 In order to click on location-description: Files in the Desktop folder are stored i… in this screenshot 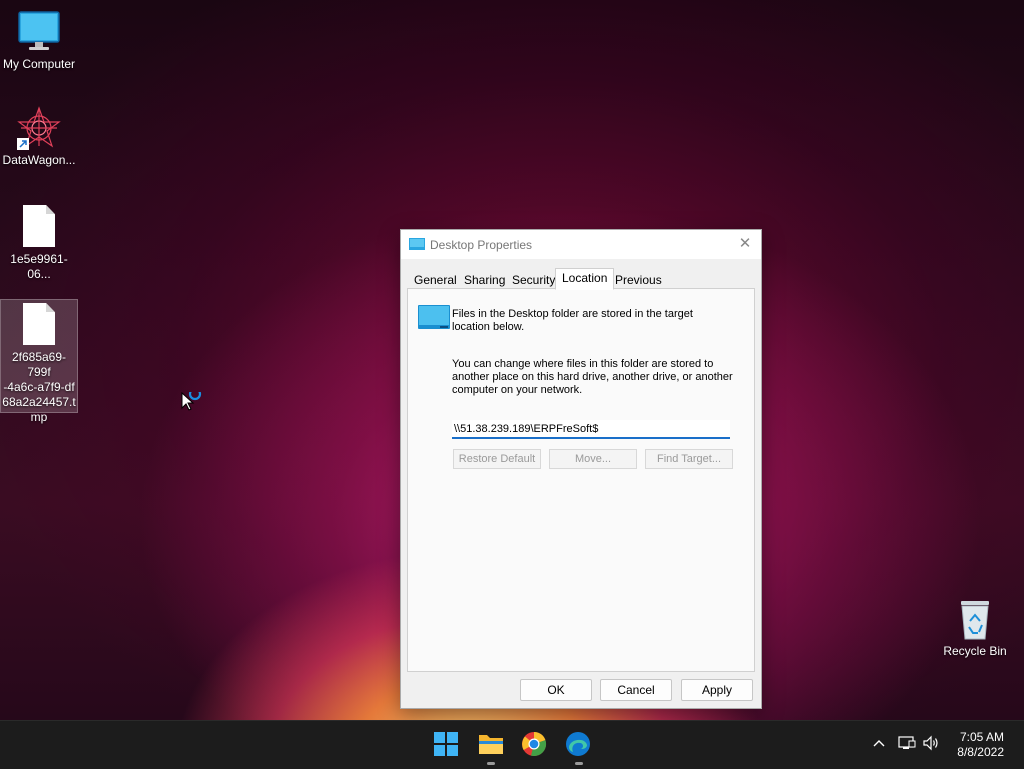, I will do `click(572, 320)`.